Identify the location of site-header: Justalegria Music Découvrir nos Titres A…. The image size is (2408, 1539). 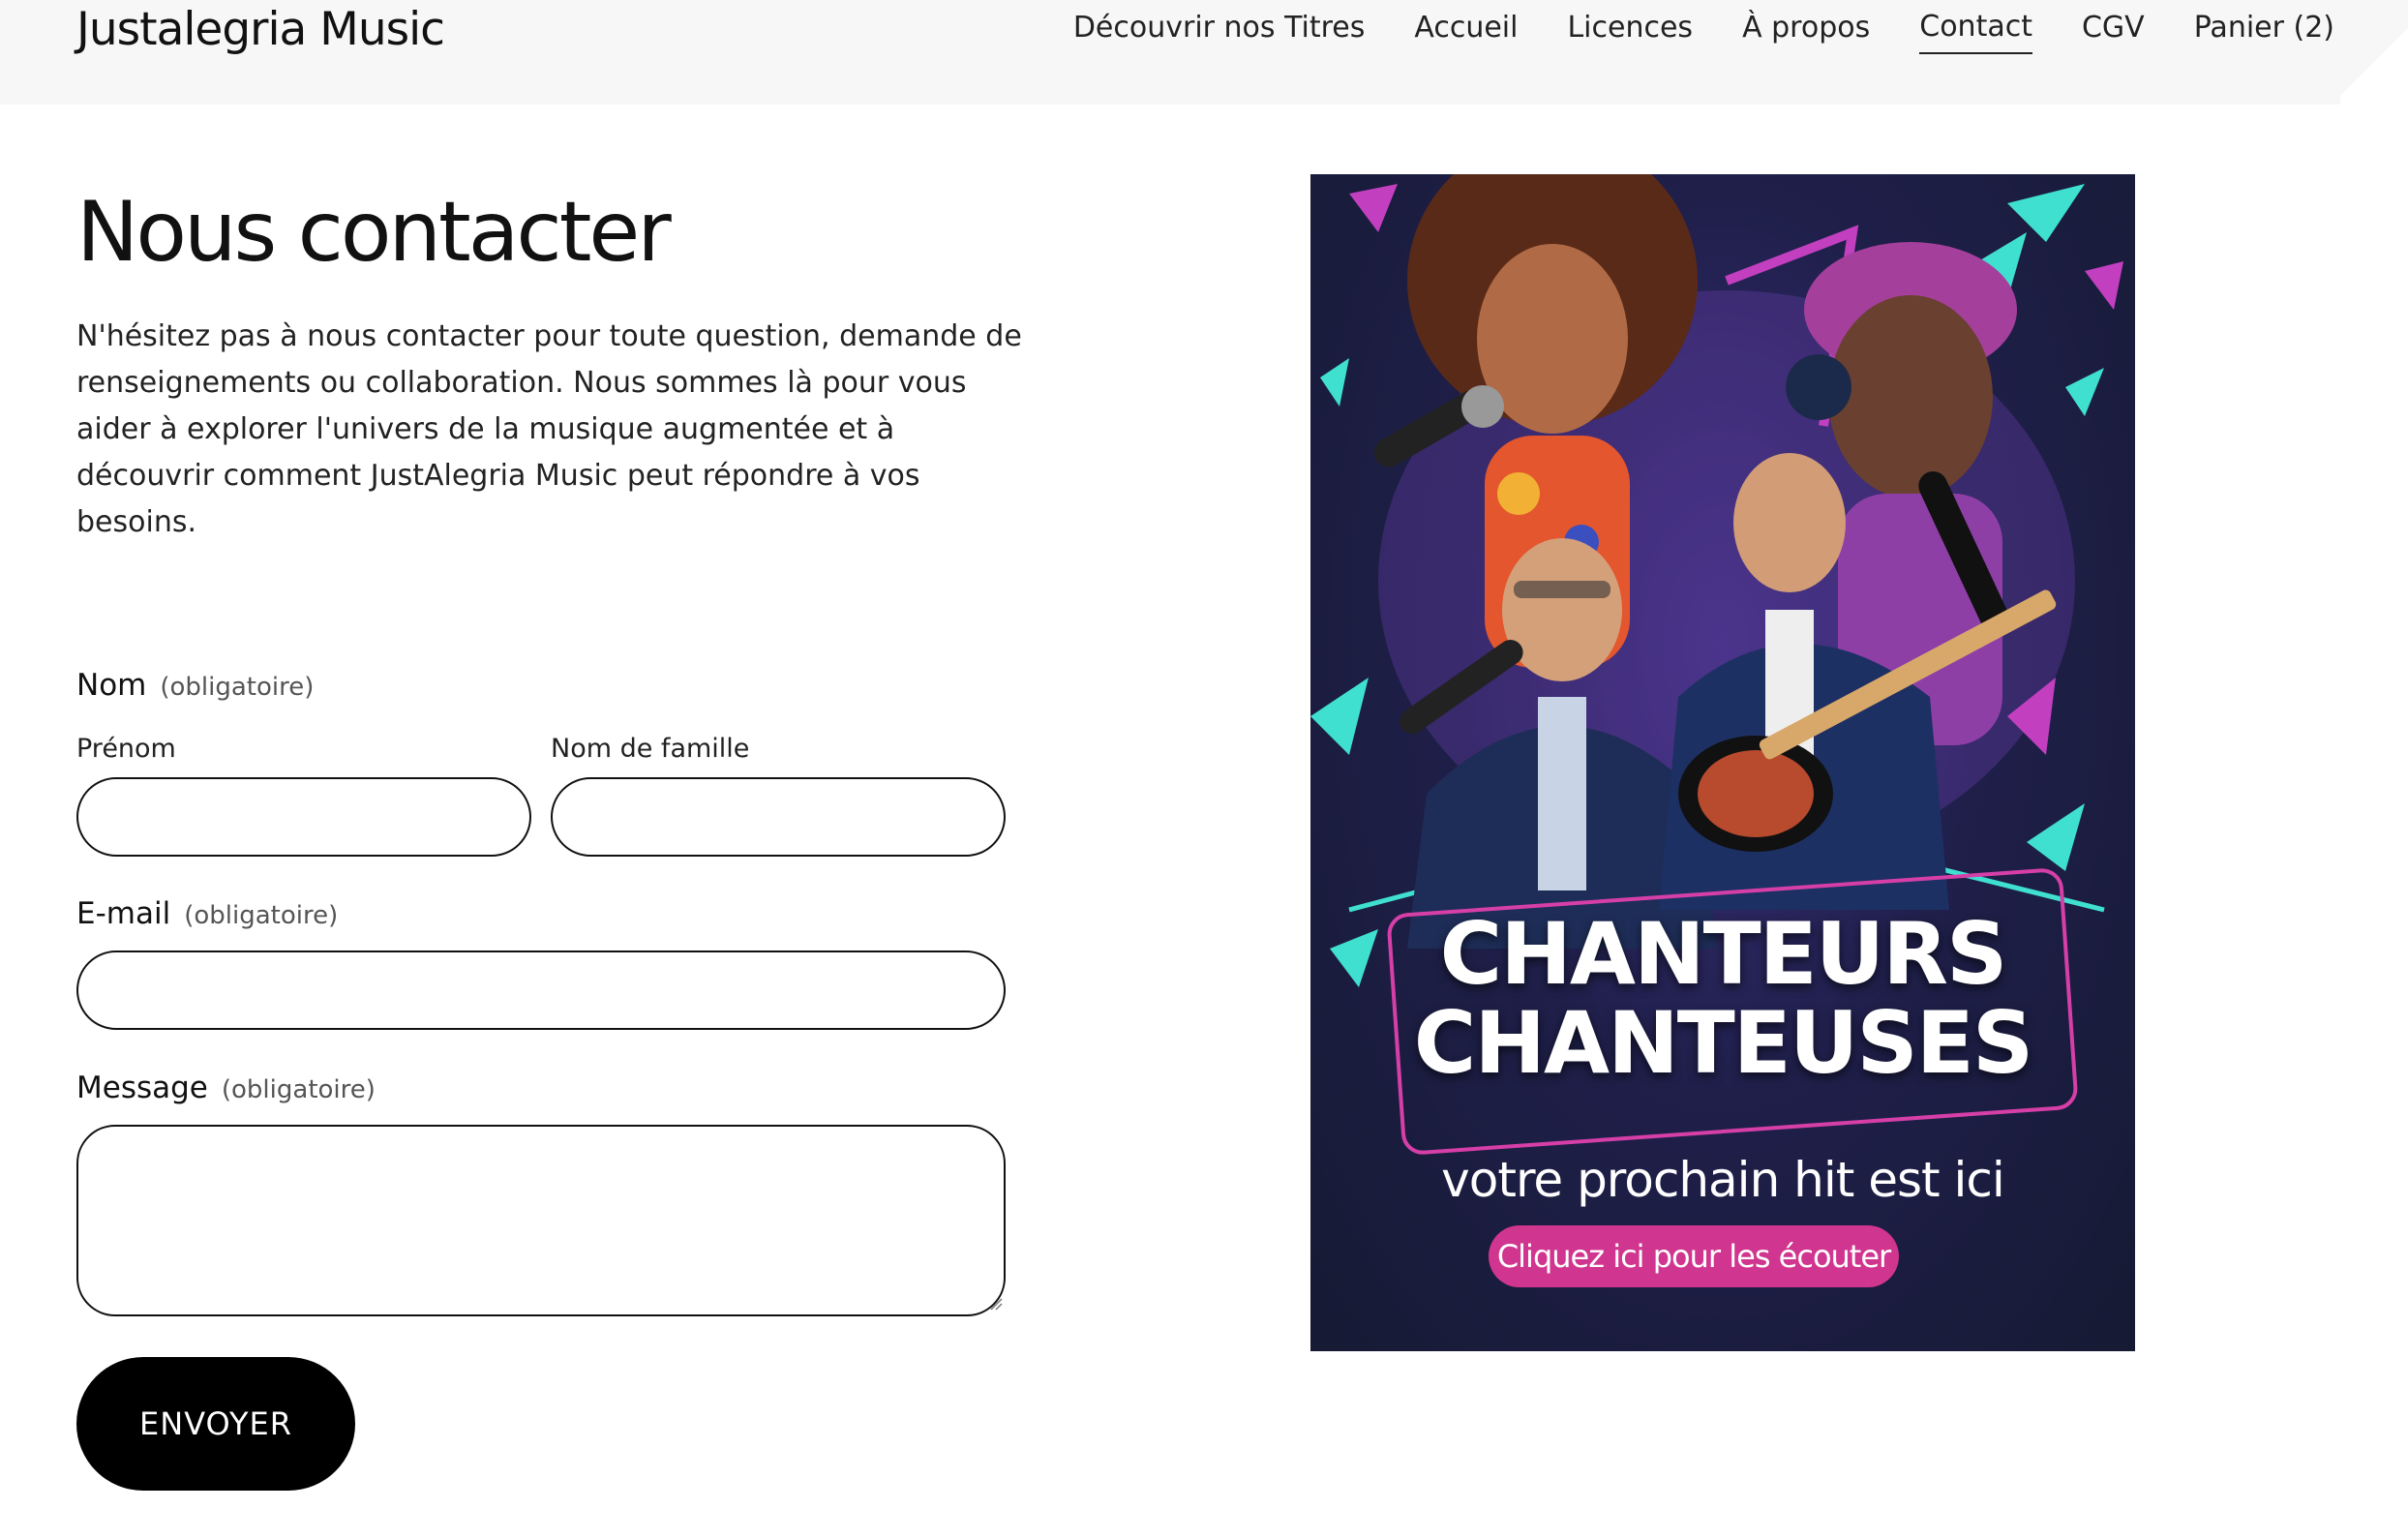
(1204, 52).